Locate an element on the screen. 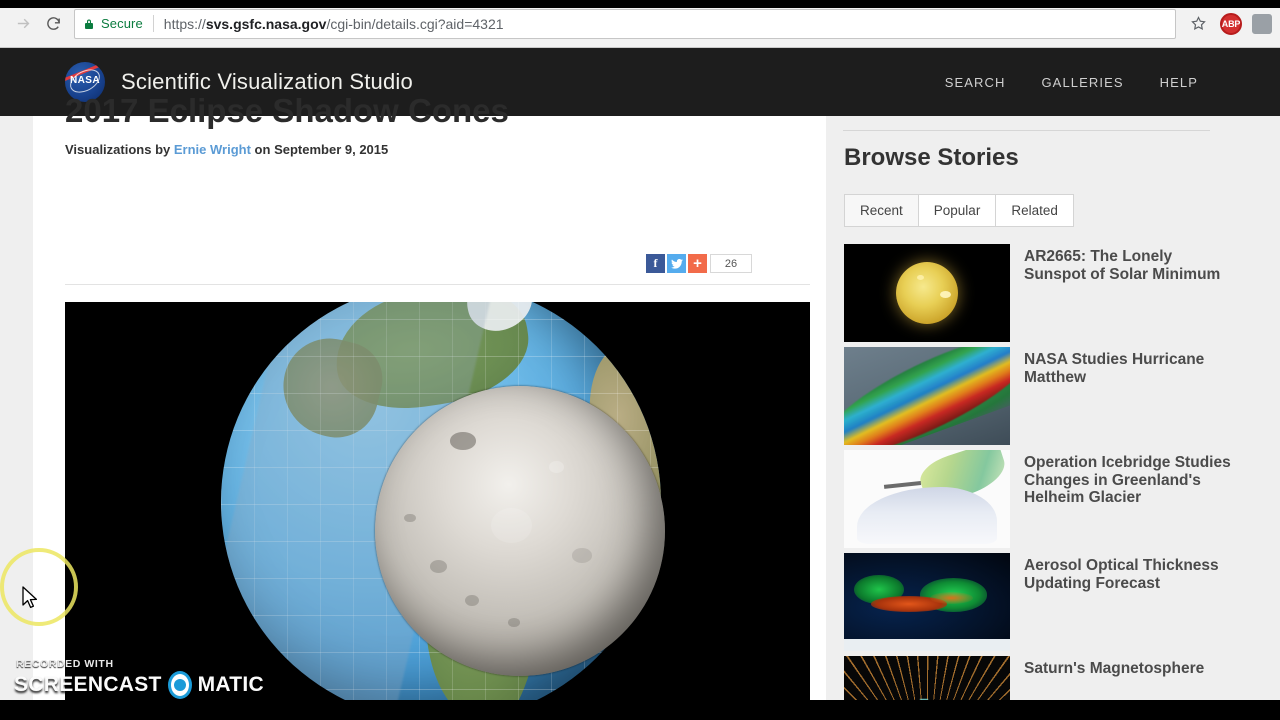 This screenshot has height=720, width=1280. story-title: NASA Studies Hurricane Matthew is located at coordinates (1129, 366).